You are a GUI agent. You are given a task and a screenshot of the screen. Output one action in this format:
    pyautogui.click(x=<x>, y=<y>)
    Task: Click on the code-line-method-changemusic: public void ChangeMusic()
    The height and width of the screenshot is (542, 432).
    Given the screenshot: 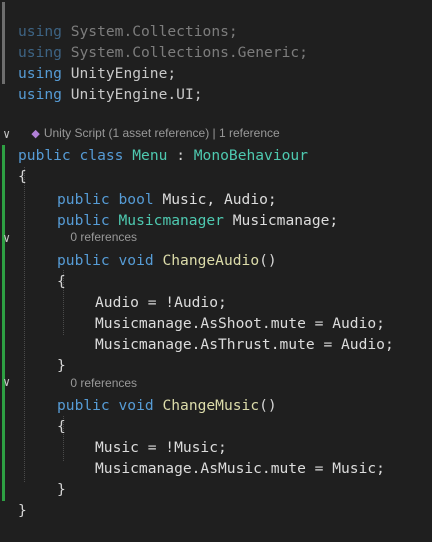 What is the action you would take?
    pyautogui.click(x=216, y=394)
    